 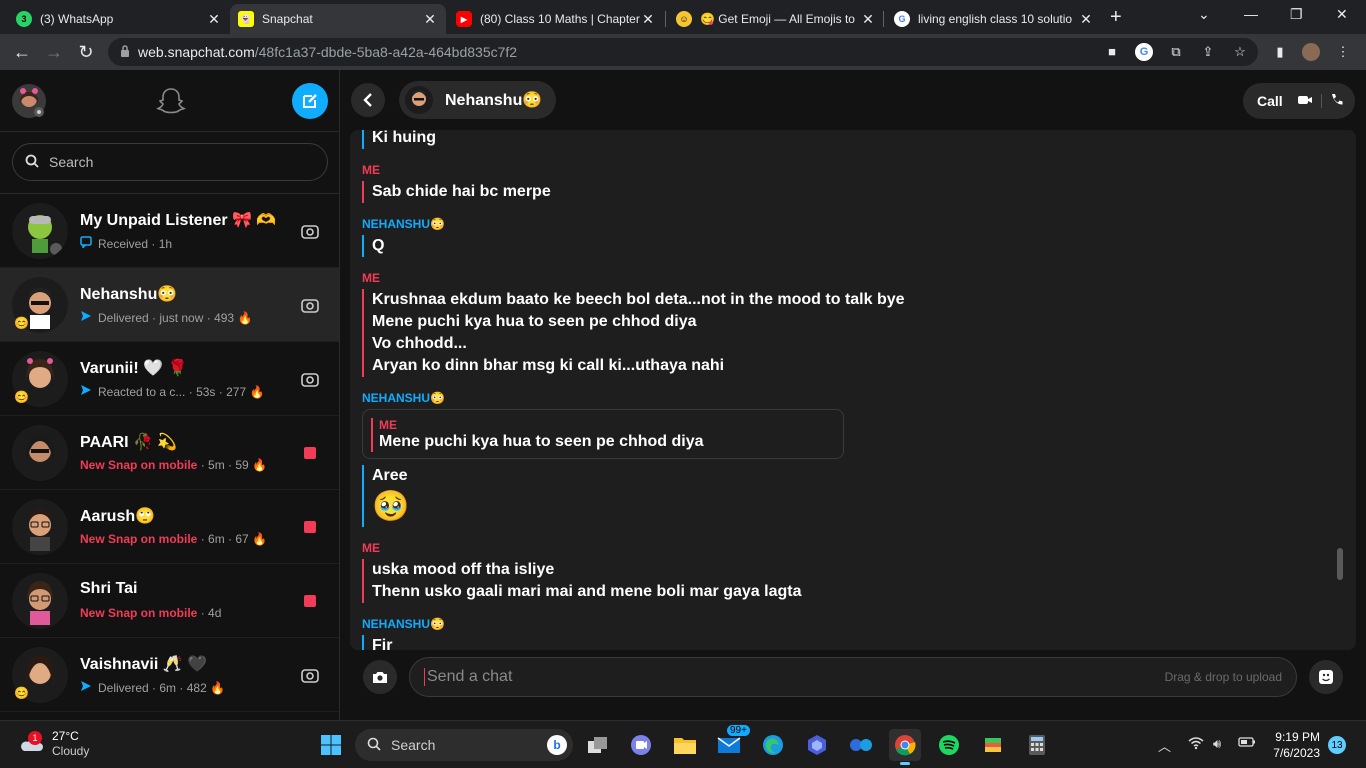 I want to click on phone-icon, so click(x=1336, y=101).